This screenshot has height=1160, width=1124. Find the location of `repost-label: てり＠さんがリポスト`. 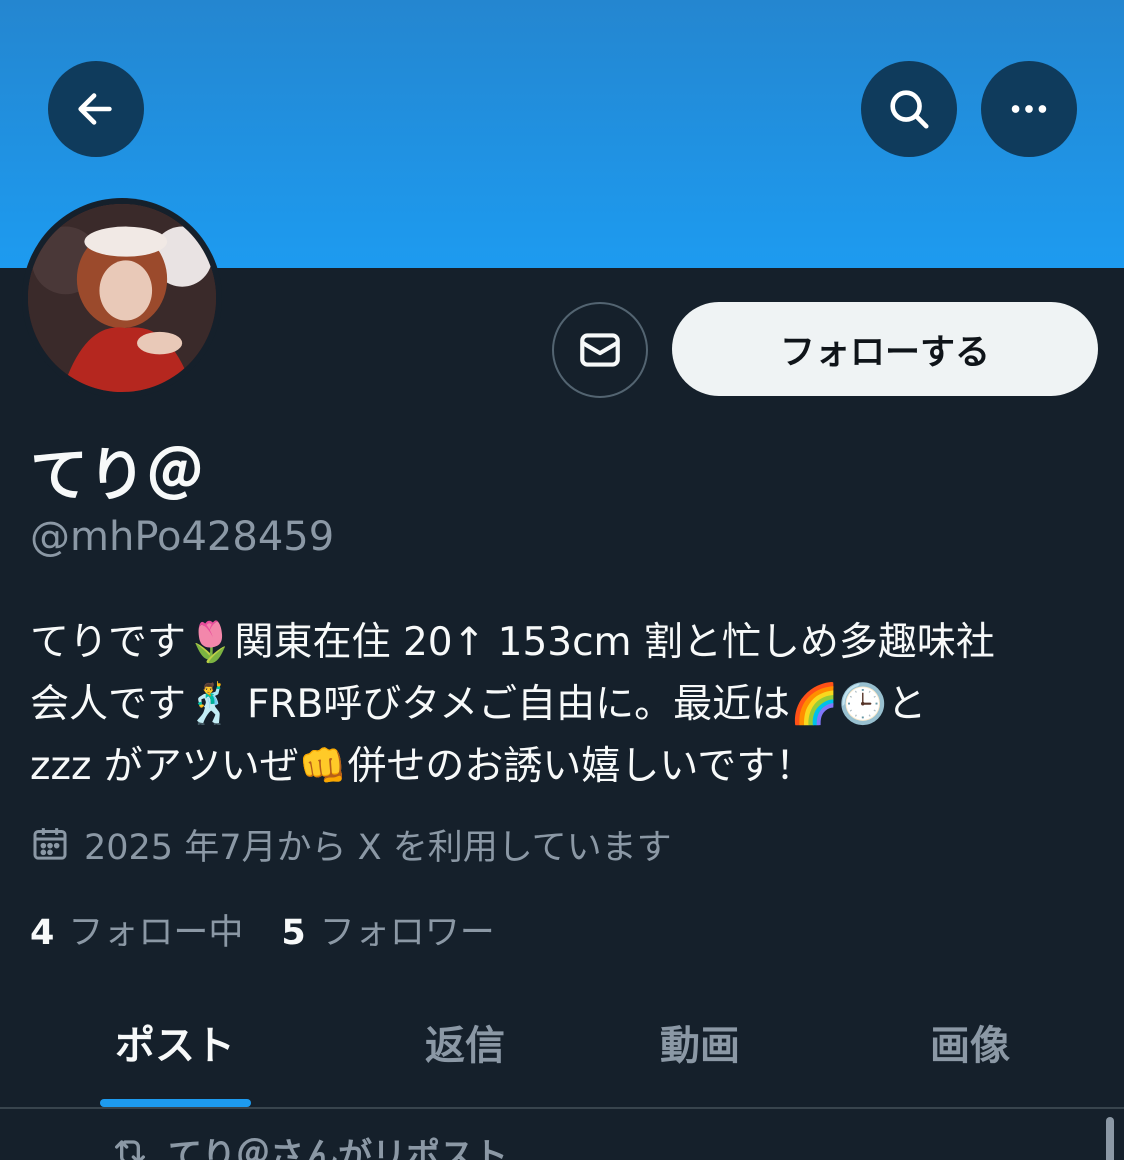

repost-label: てり＠さんがリポスト is located at coordinates (338, 1147).